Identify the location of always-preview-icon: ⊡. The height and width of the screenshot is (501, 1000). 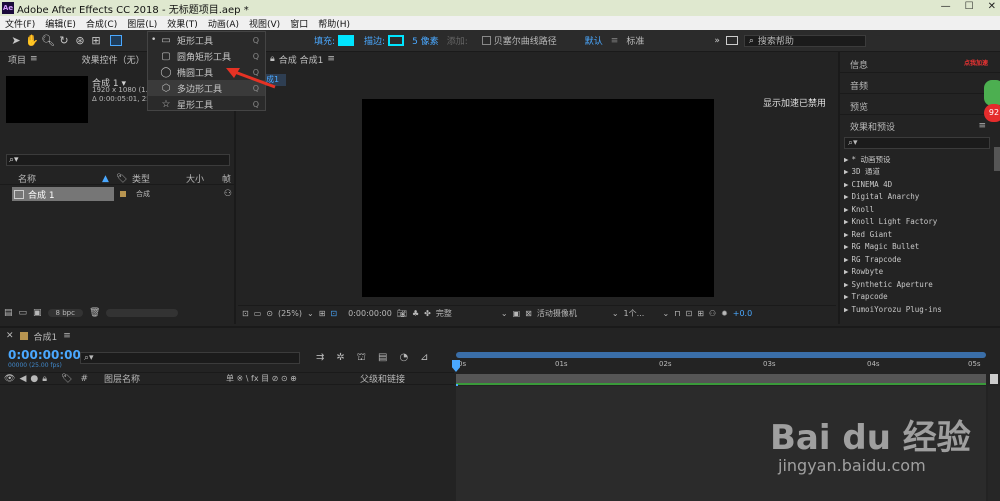
(245, 313).